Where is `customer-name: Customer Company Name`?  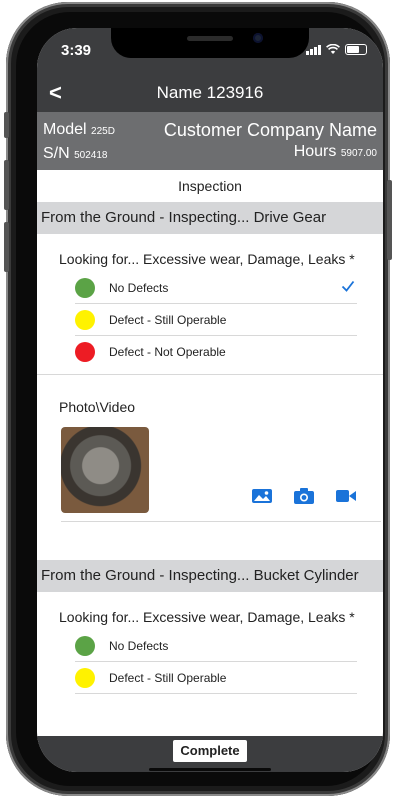
customer-name: Customer Company Name is located at coordinates (270, 130).